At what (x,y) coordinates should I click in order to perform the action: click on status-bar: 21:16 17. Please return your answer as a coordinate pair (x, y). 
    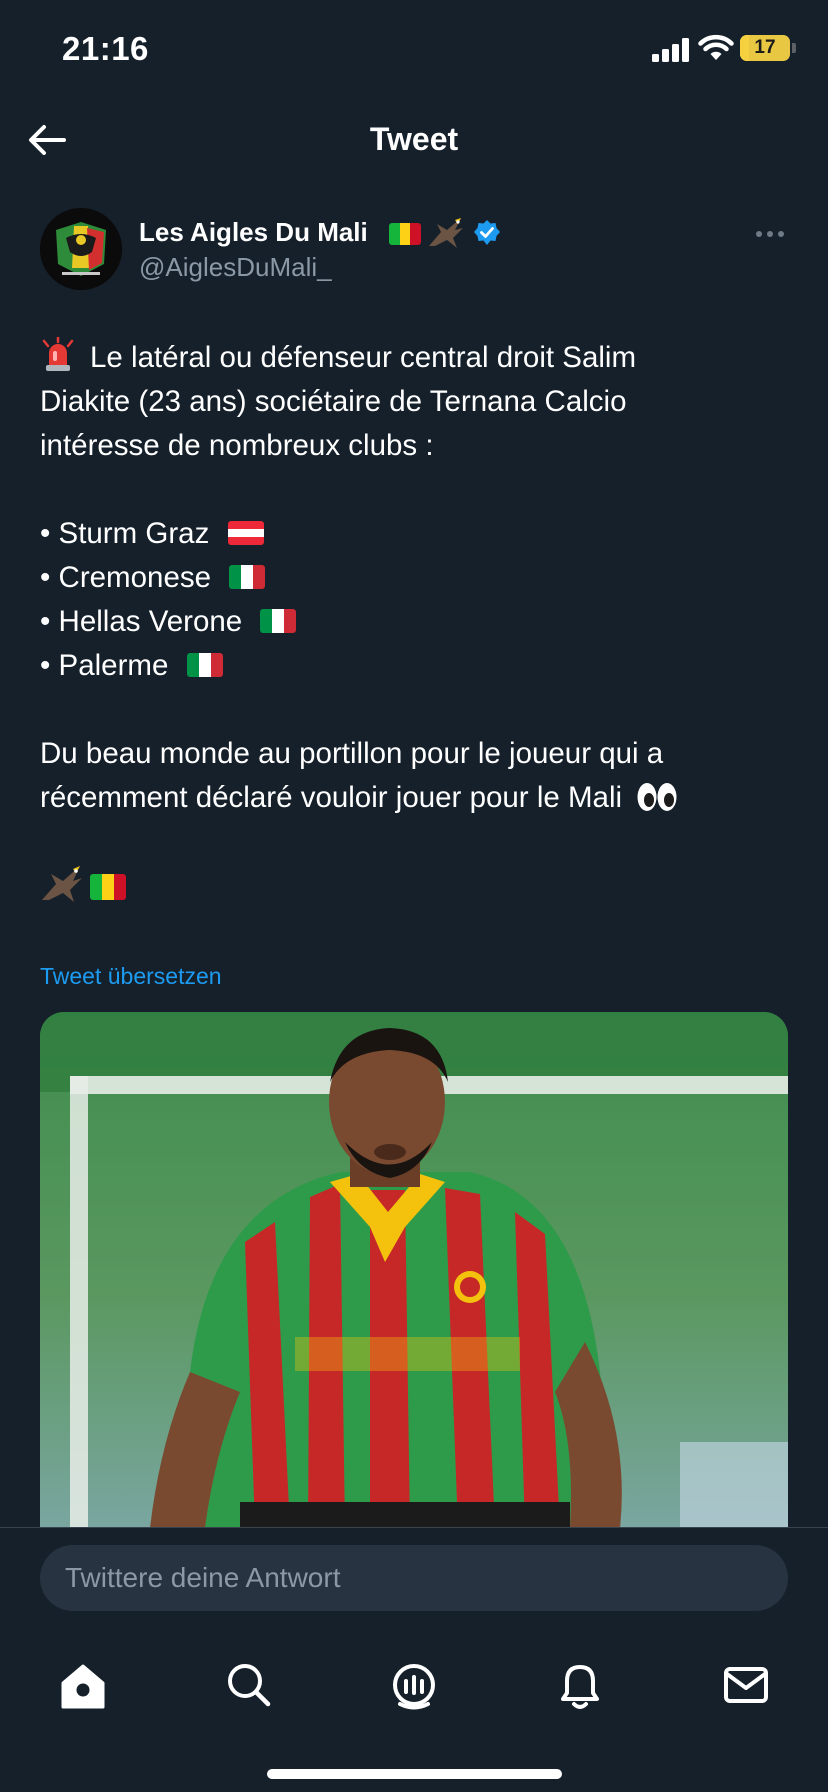
    Looking at the image, I should click on (414, 50).